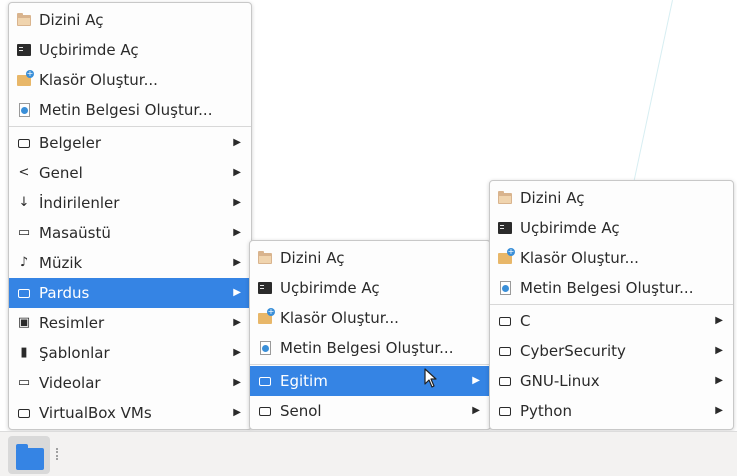 This screenshot has width=737, height=476. Describe the element at coordinates (525, 321) in the screenshot. I see `menu-item-label: C` at that location.